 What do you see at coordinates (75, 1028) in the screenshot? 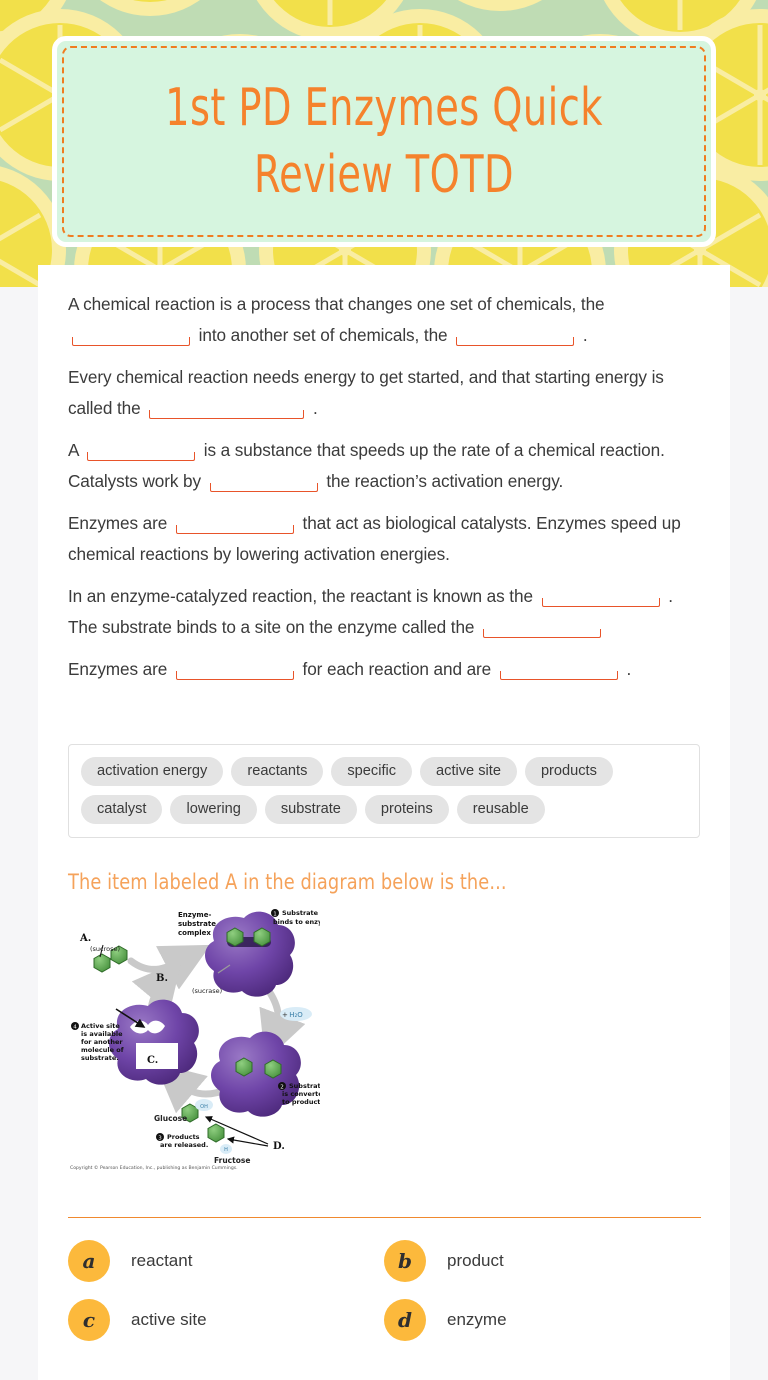
I see `svg-text: 4` at bounding box center [75, 1028].